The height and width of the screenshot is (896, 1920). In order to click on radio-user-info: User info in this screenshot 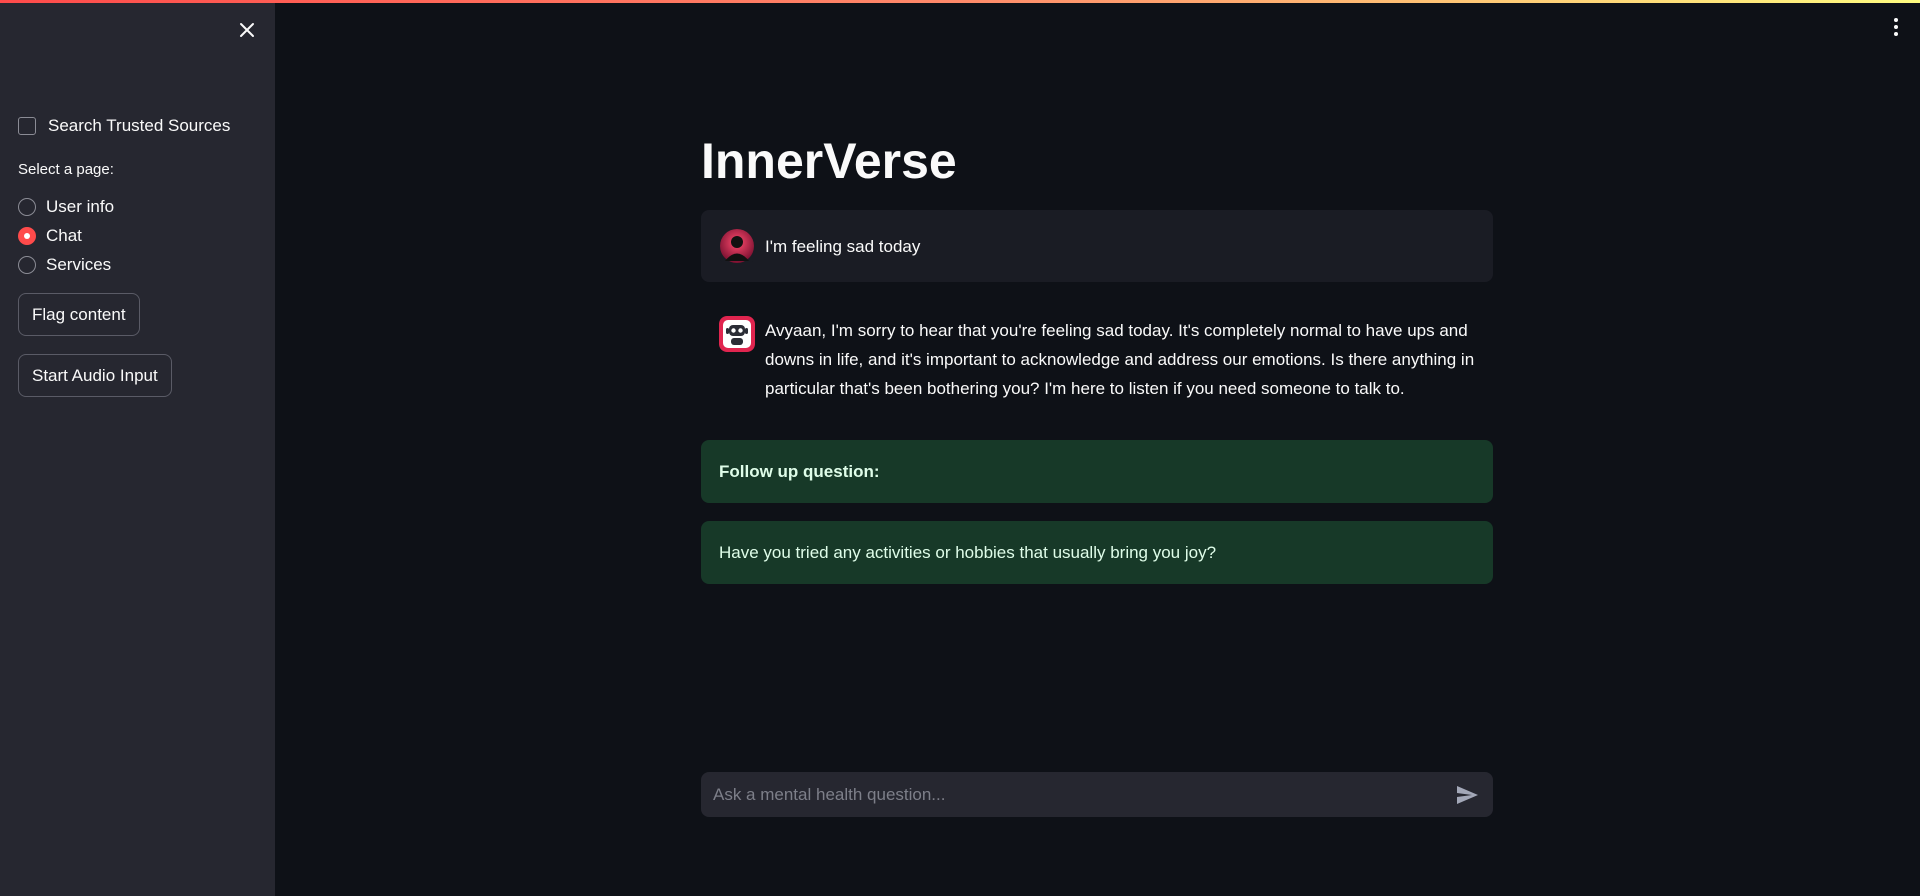, I will do `click(66, 206)`.